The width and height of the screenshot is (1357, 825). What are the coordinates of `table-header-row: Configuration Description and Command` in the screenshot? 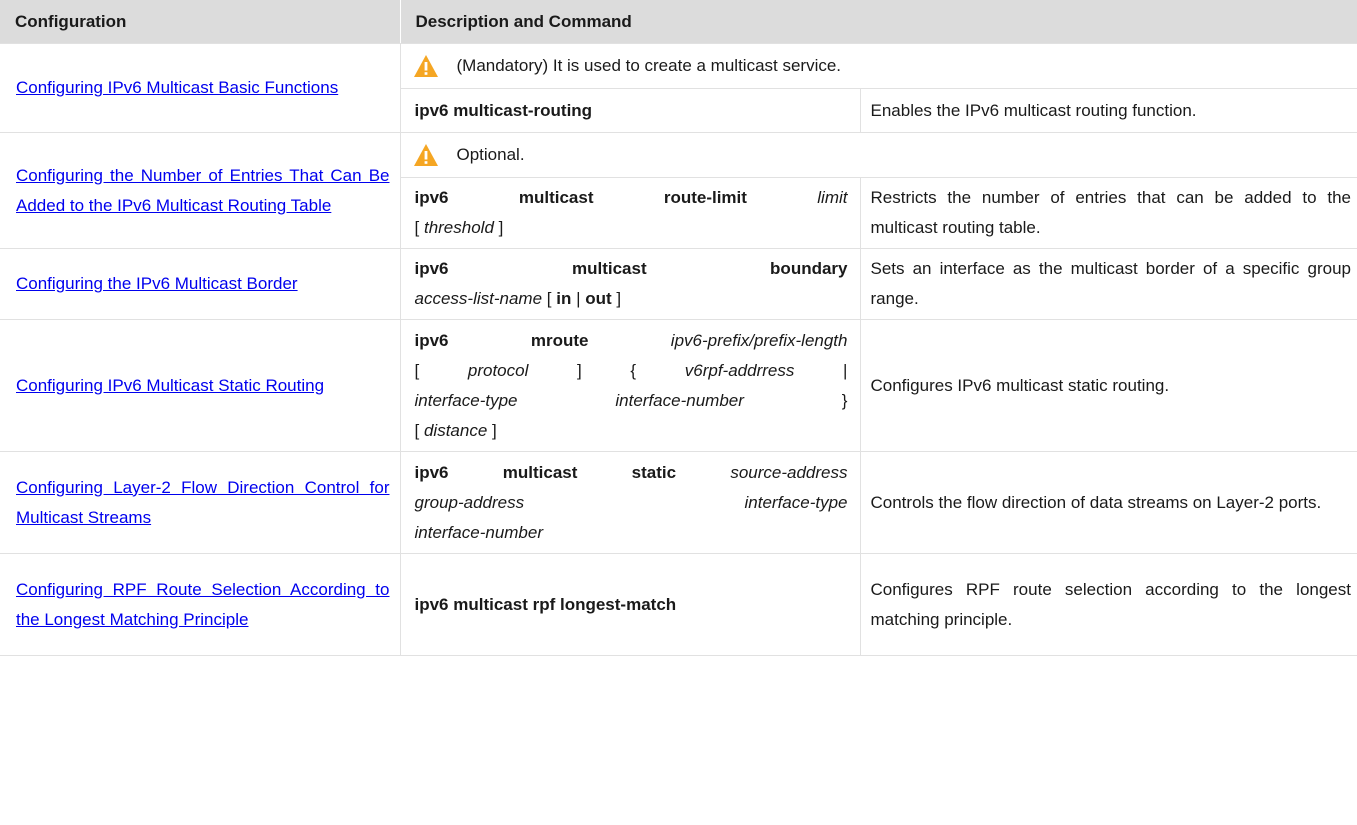 It's located at (678, 22).